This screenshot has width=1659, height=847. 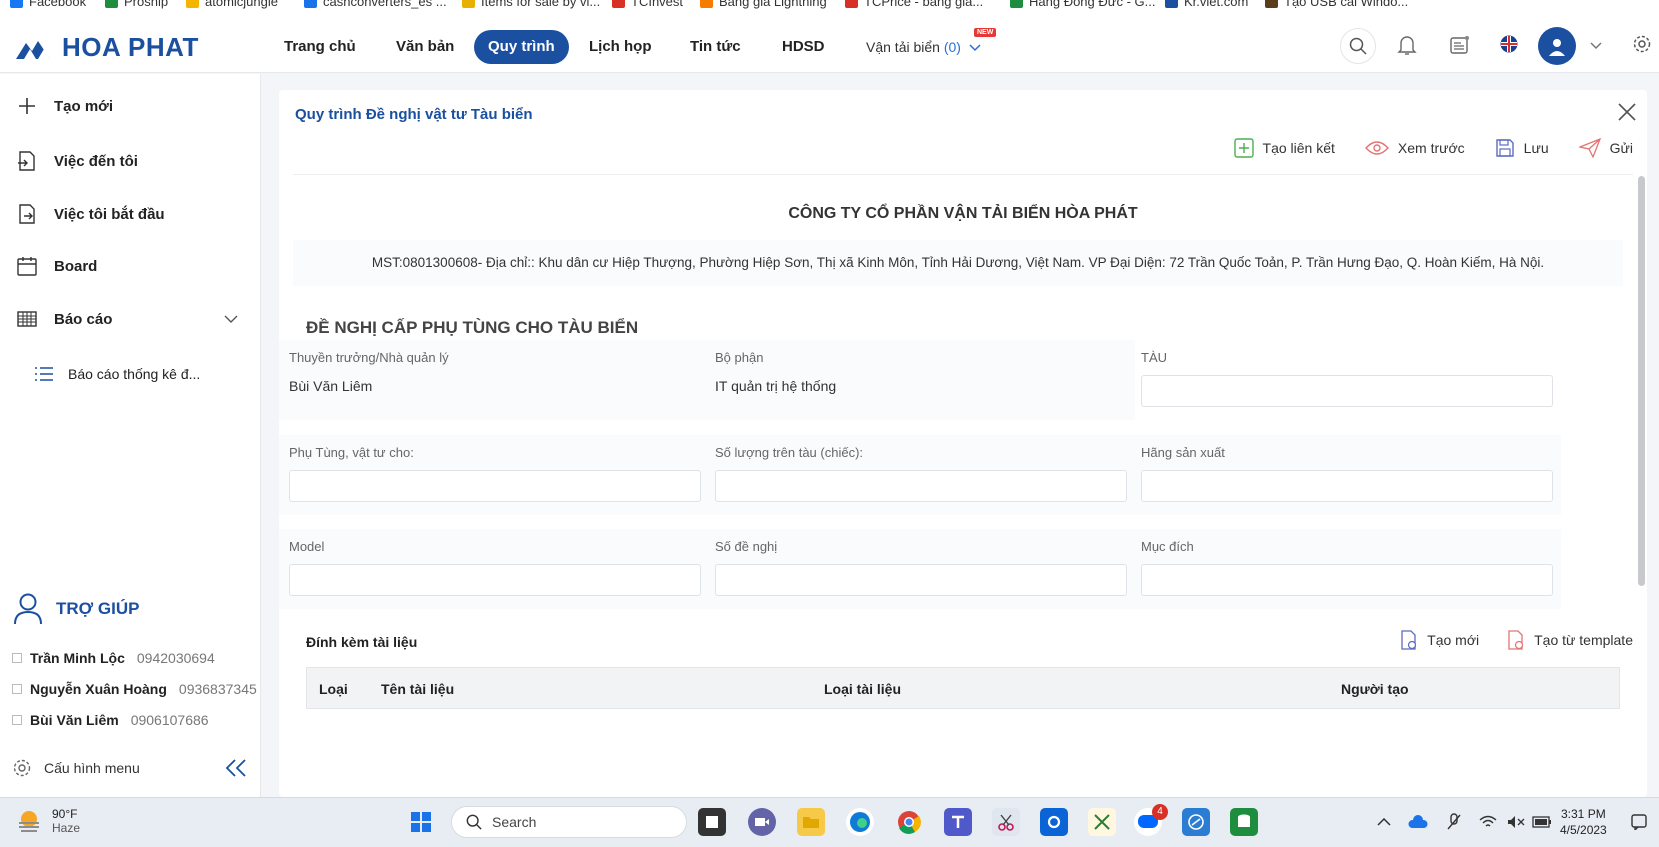 I want to click on uk-flag-icon, so click(x=1509, y=44).